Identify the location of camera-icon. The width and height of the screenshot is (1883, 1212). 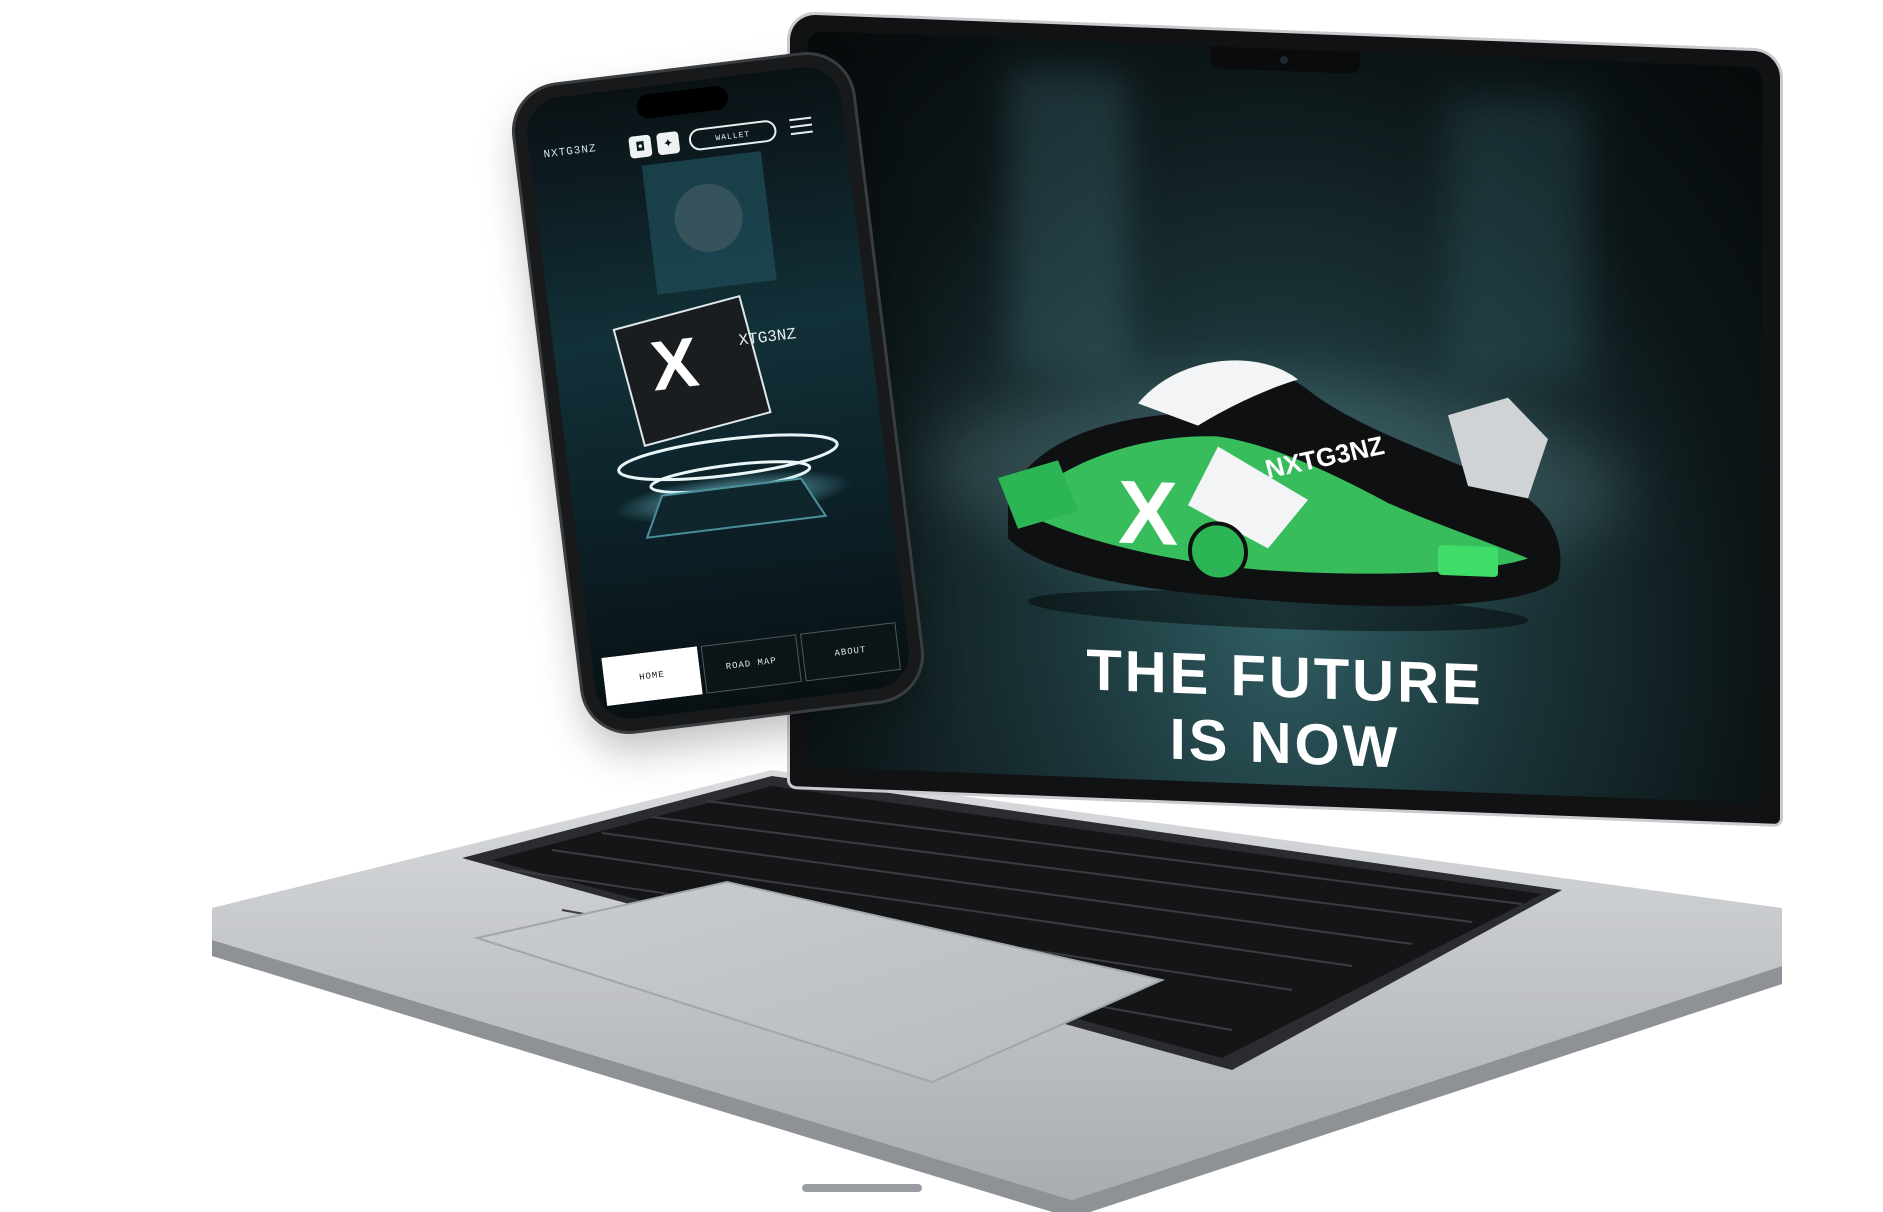
(1284, 60).